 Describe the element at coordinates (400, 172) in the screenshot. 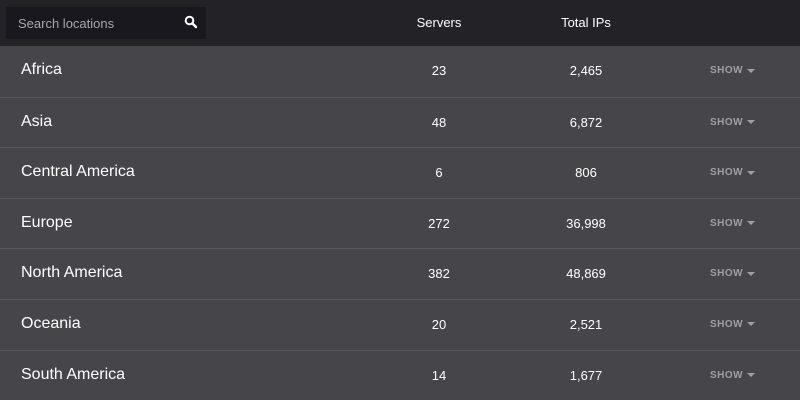

I see `table-row: Central America 6 806 SHOW` at that location.